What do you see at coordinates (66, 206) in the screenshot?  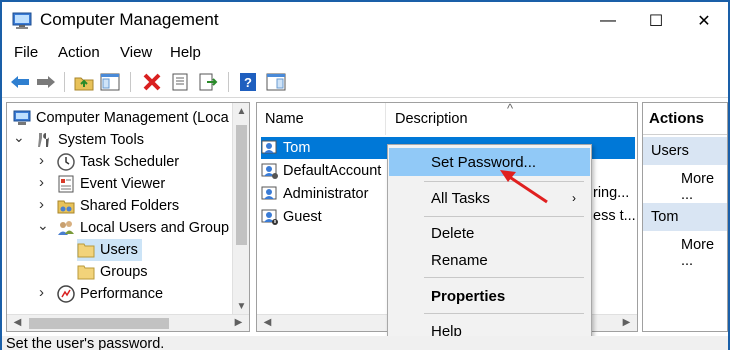 I see `shared-folder-icon` at bounding box center [66, 206].